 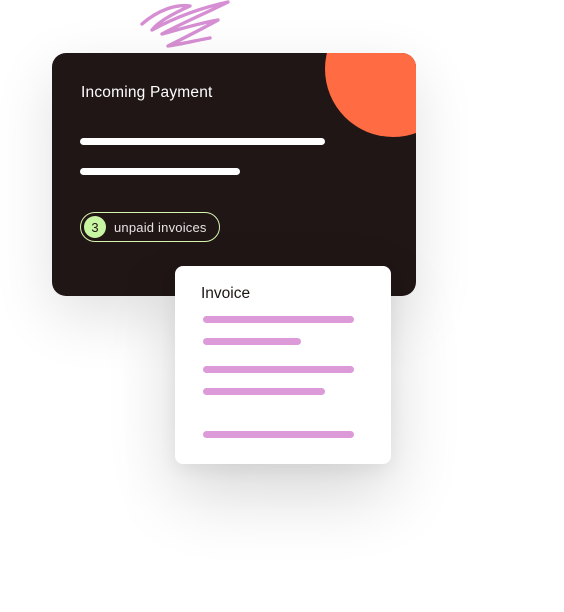 What do you see at coordinates (147, 92) in the screenshot?
I see `payment-card-title: Incoming Payment` at bounding box center [147, 92].